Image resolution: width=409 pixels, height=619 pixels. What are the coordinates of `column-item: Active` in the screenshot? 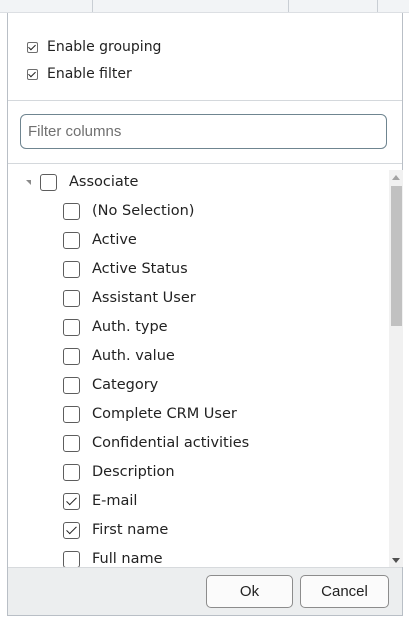 It's located at (100, 240).